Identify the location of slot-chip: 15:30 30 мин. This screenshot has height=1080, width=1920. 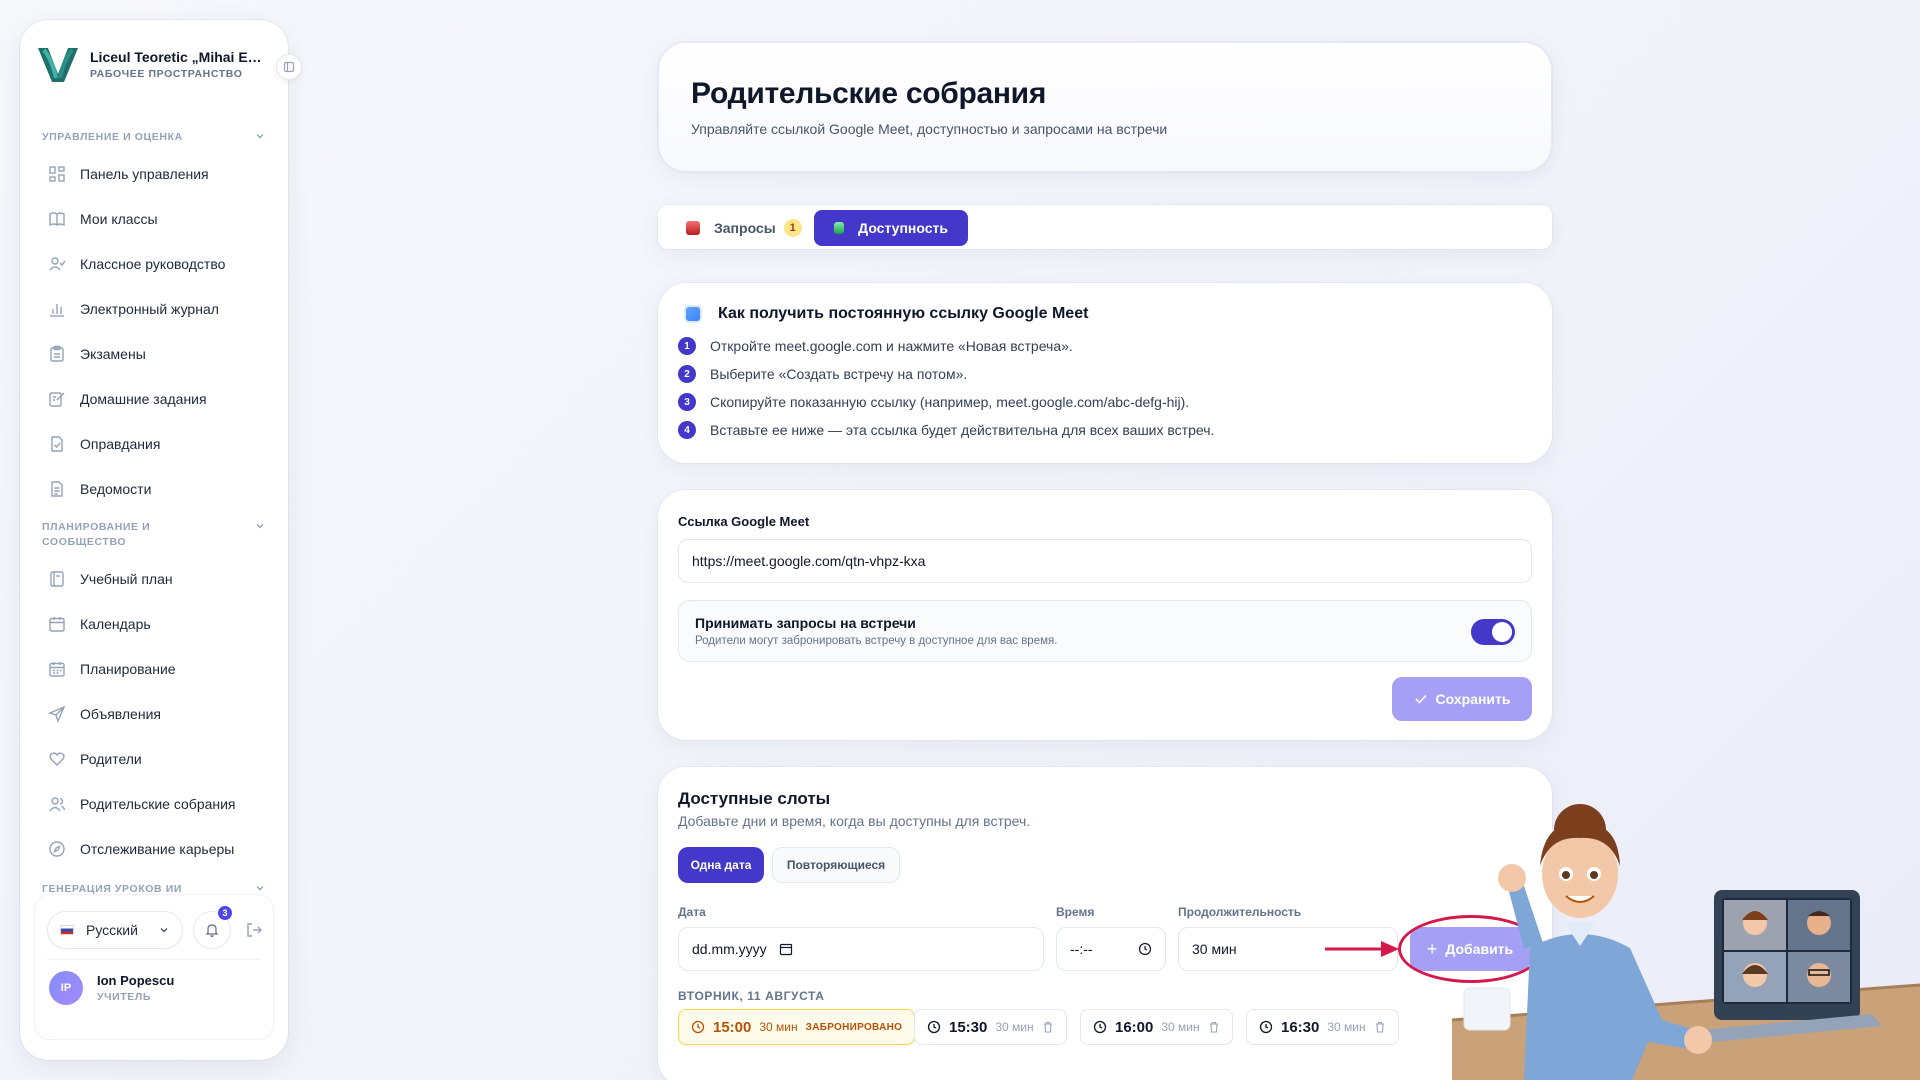
(990, 1027).